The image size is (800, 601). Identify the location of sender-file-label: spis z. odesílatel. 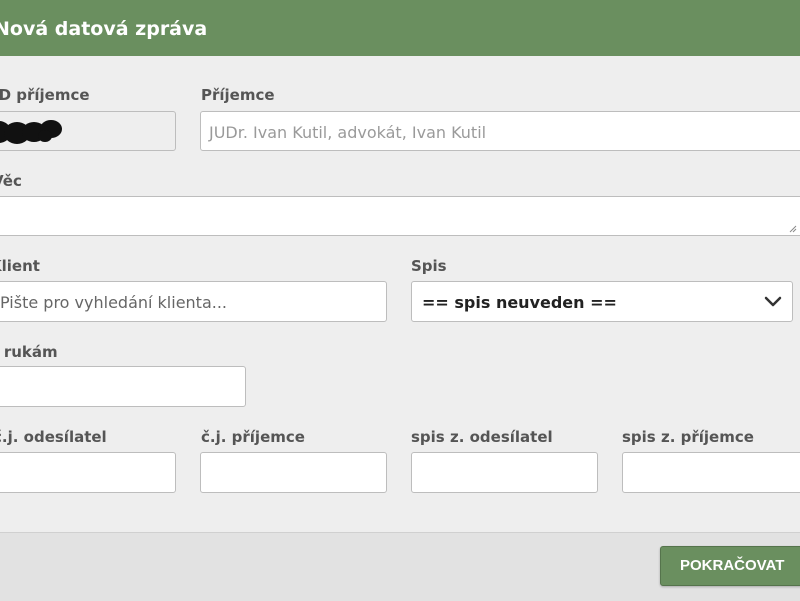
(482, 437).